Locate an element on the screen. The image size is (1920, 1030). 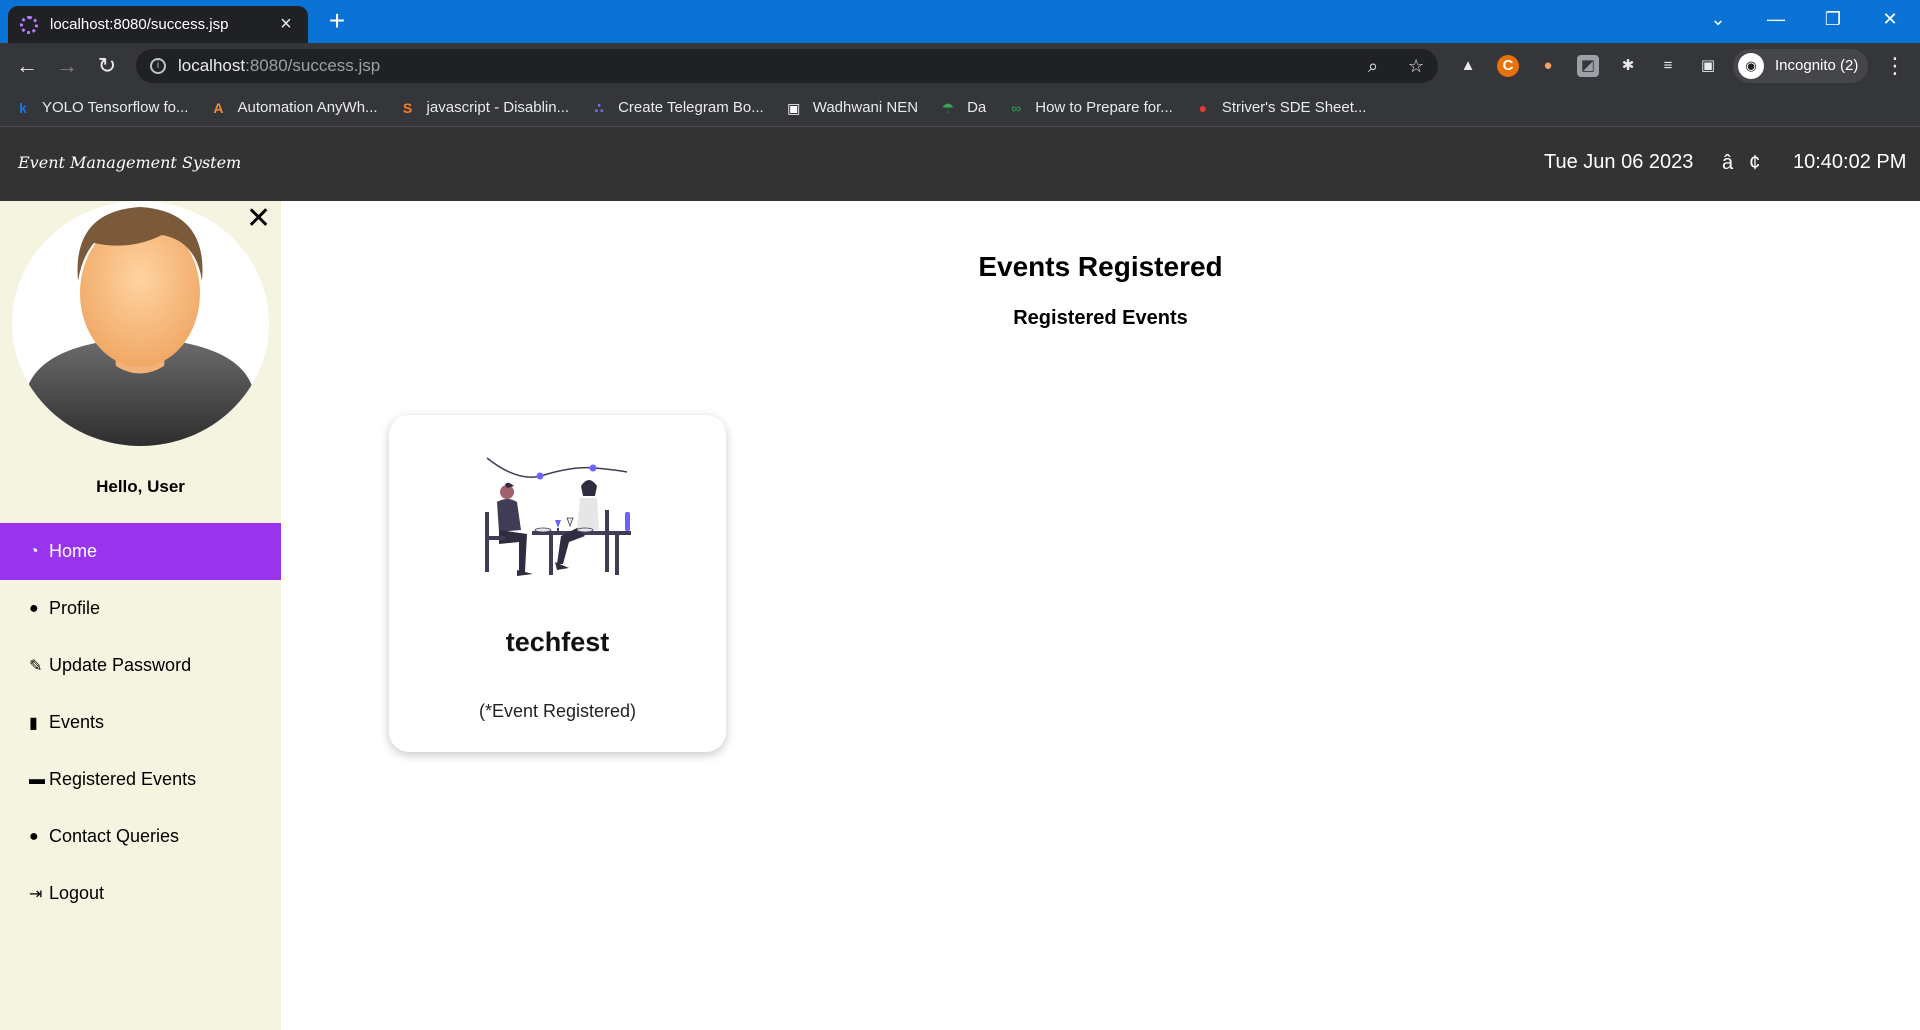
book-icon: ▮ is located at coordinates (33, 723).